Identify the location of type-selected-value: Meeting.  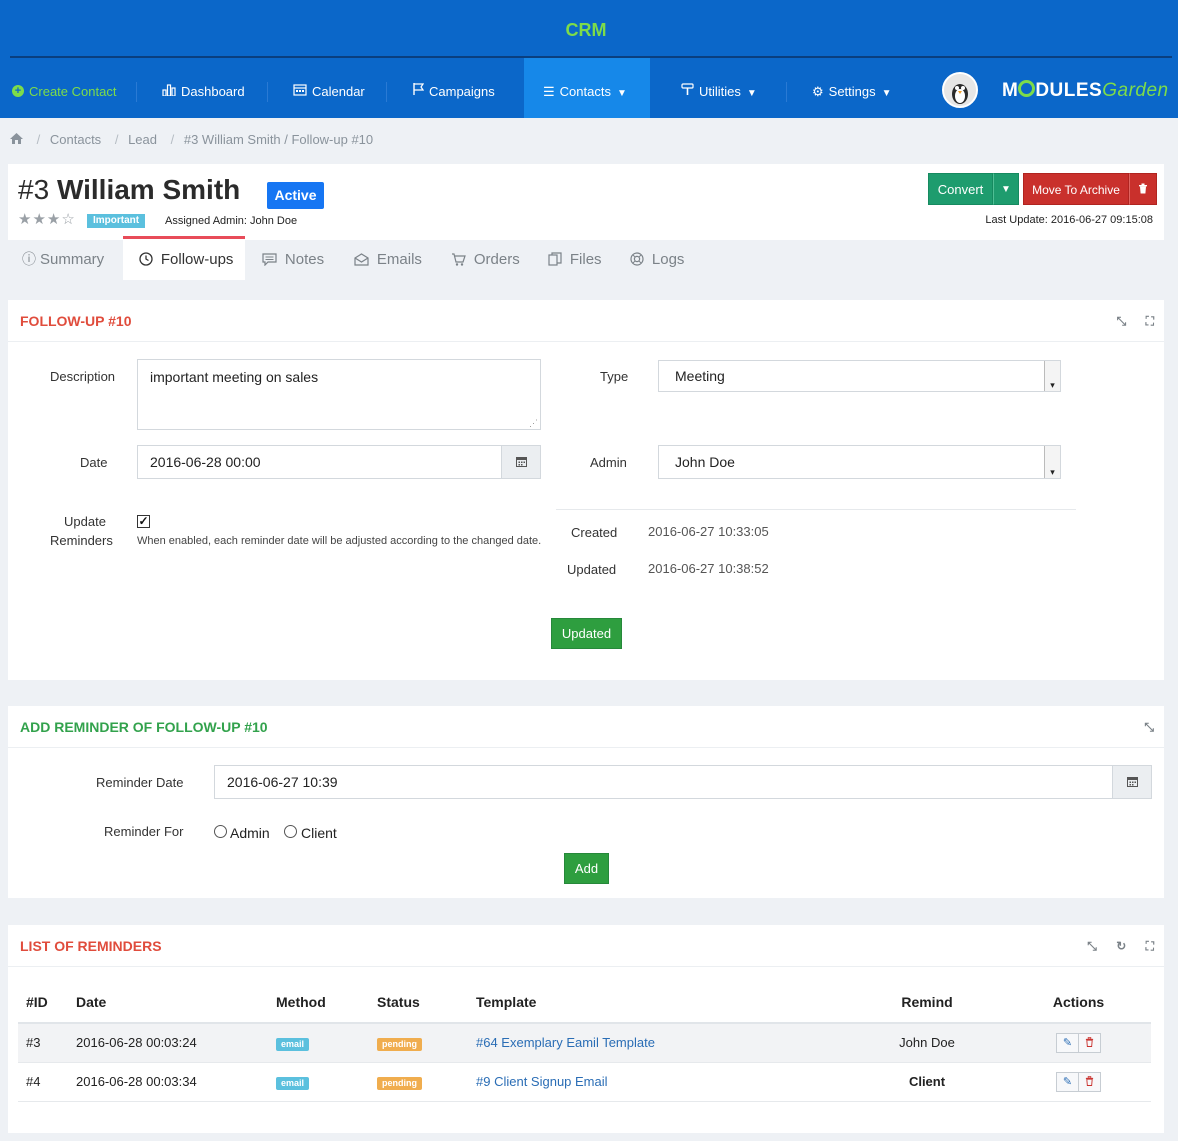
(700, 376).